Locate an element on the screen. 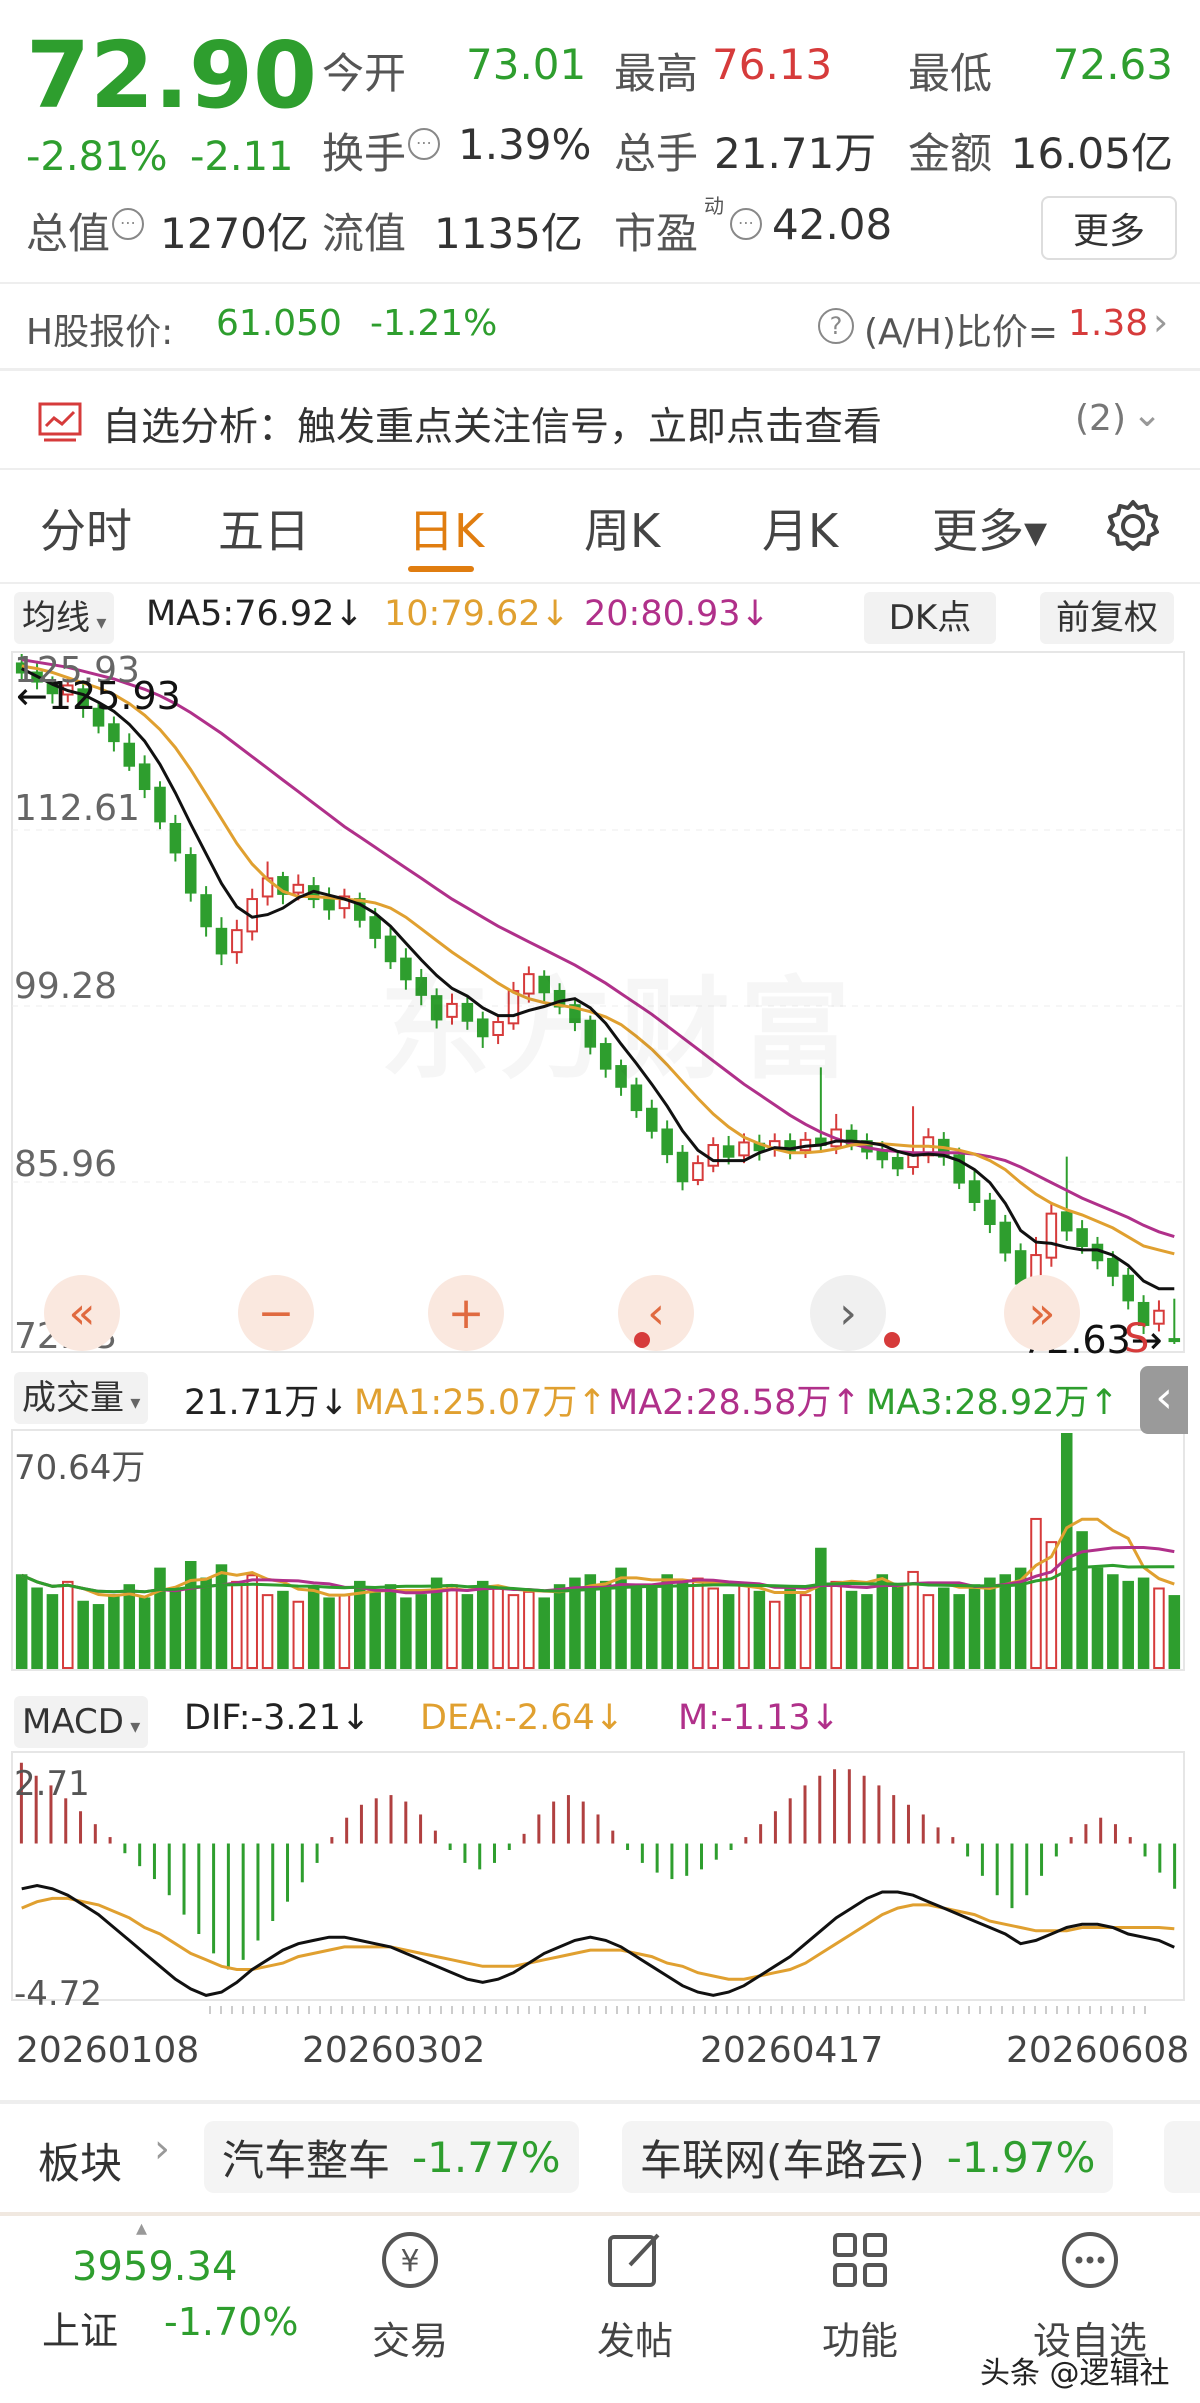 This screenshot has height=2403, width=1200. chevron-right-icon: › is located at coordinates (1160, 322).